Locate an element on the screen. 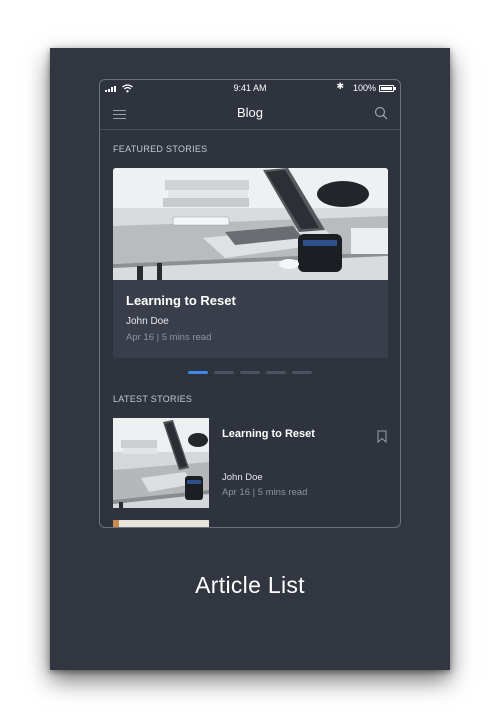  nav-bar: Blog is located at coordinates (250, 114).